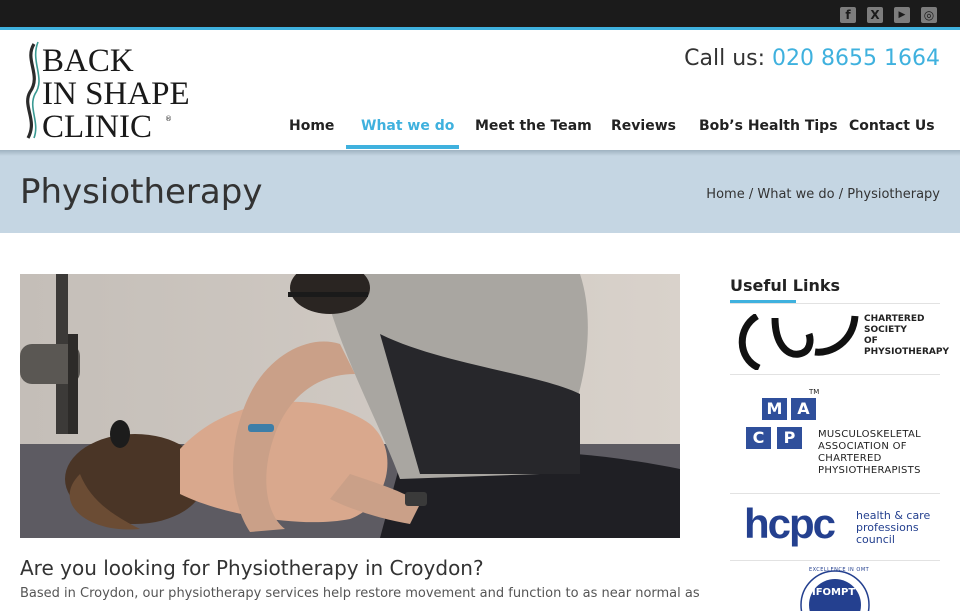 This screenshot has height=611, width=960. What do you see at coordinates (533, 126) in the screenshot?
I see `nav-meet-the-team: Meet the Team` at bounding box center [533, 126].